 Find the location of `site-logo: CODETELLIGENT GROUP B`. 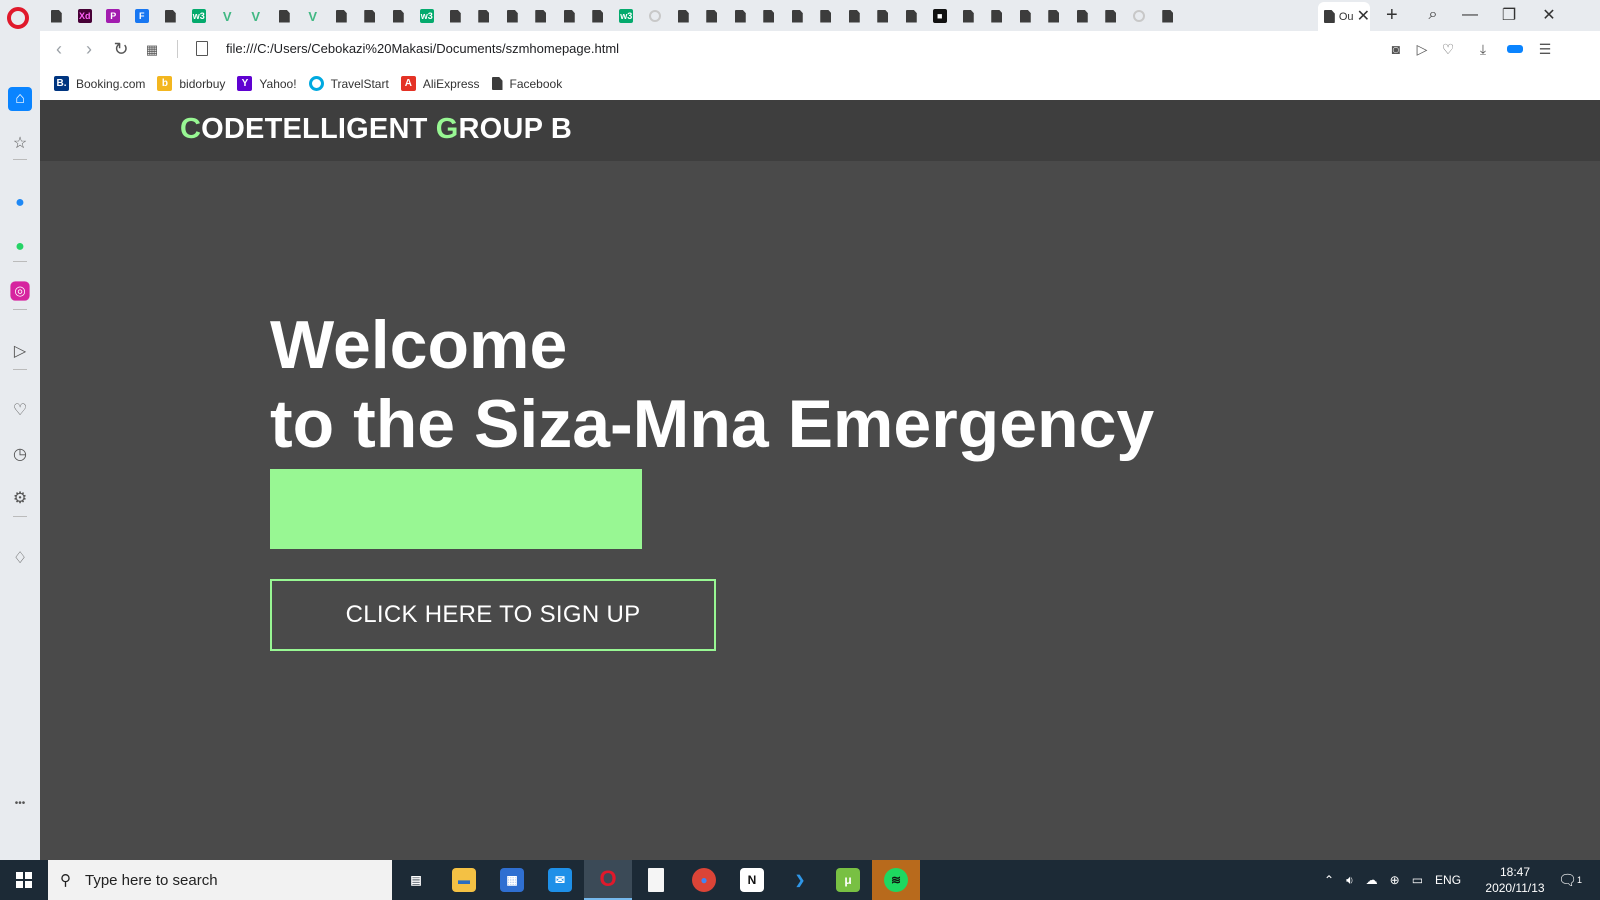

site-logo: CODETELLIGENT GROUP B is located at coordinates (376, 129).